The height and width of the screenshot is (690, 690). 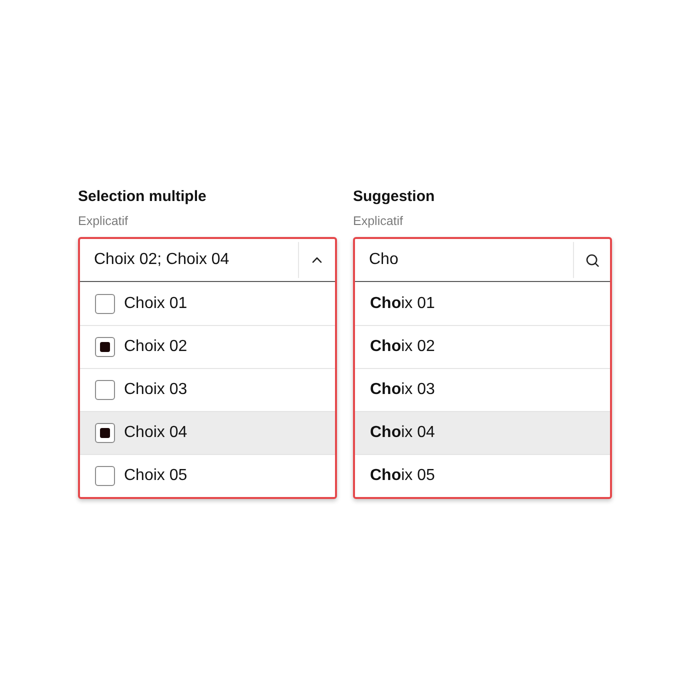 What do you see at coordinates (189, 260) in the screenshot?
I see `selected-values: Choix 02; Choix 04` at bounding box center [189, 260].